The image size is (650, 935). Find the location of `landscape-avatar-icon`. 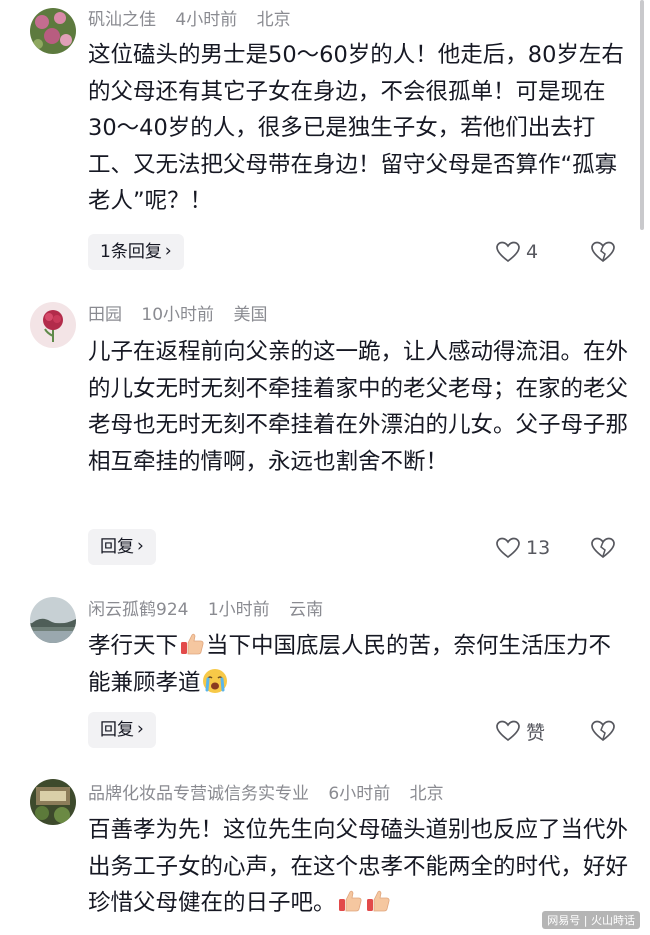

landscape-avatar-icon is located at coordinates (53, 620).